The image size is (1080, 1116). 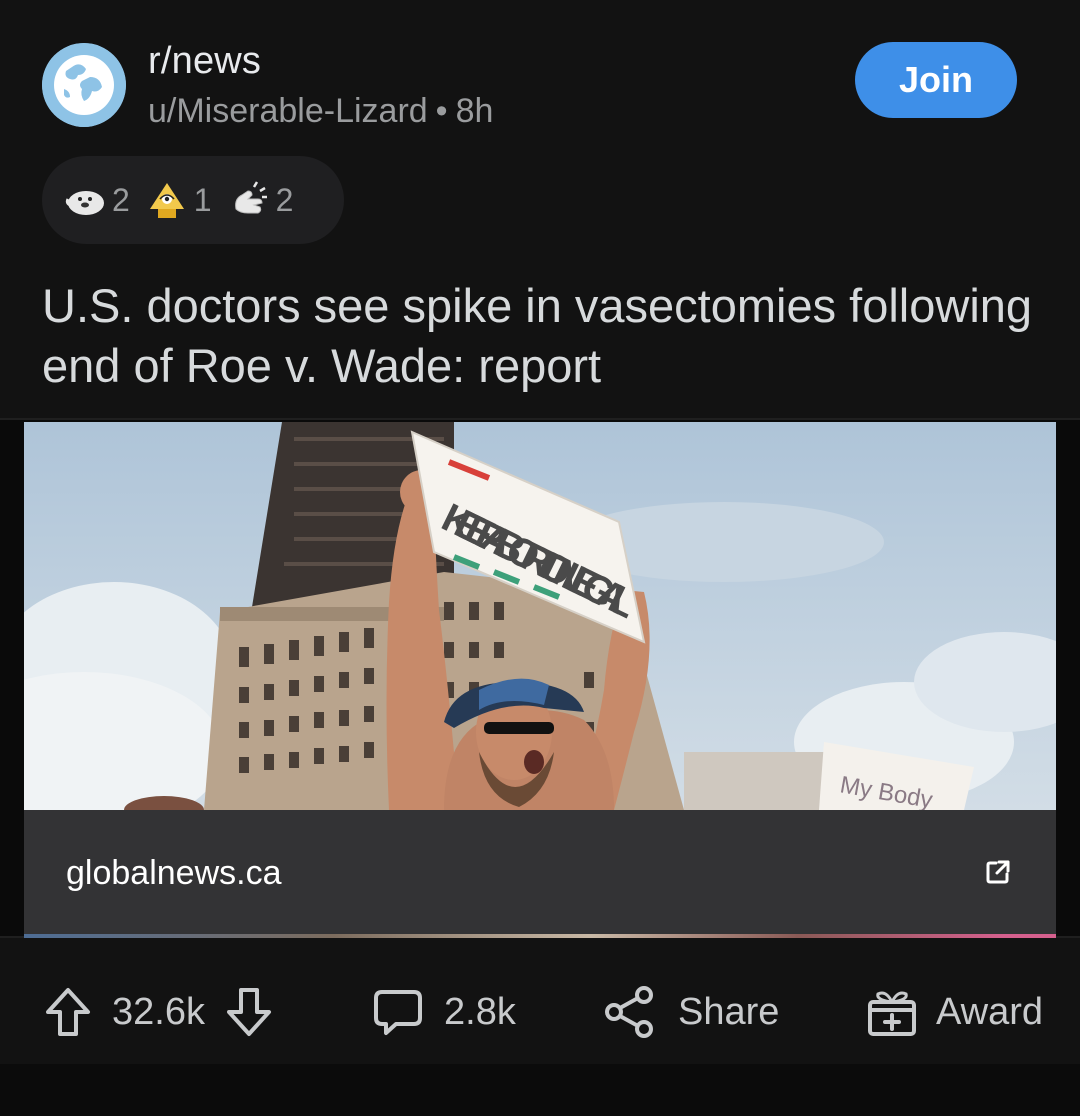 What do you see at coordinates (173, 873) in the screenshot?
I see `link-domain: globalnews.ca` at bounding box center [173, 873].